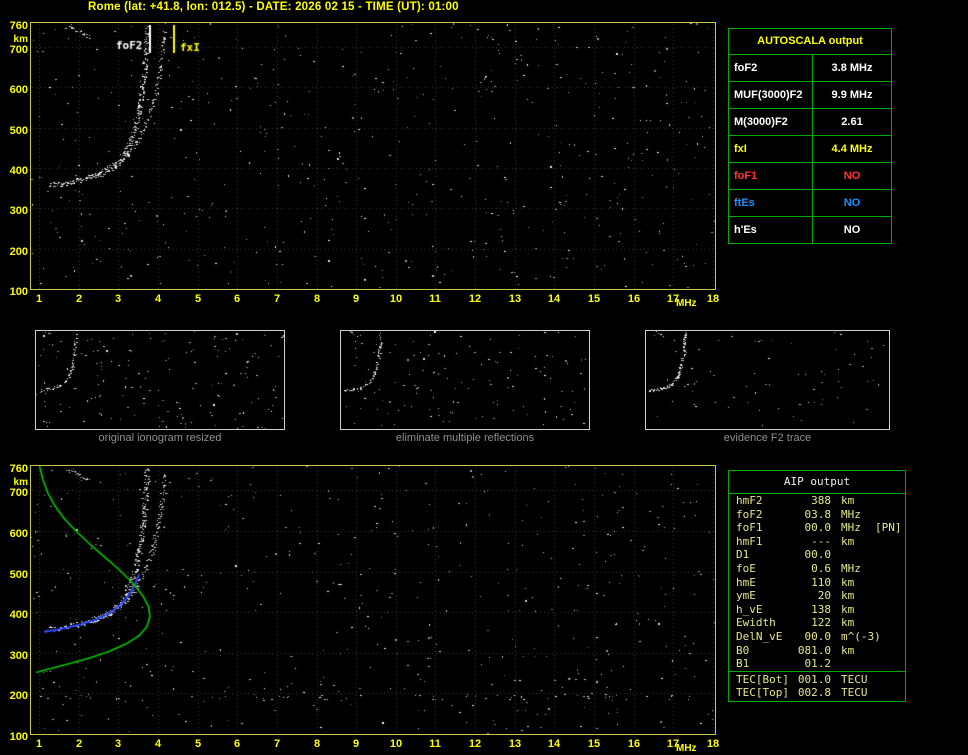 The image size is (968, 755). Describe the element at coordinates (771, 176) in the screenshot. I see `autoscala-row-label: foF1` at that location.